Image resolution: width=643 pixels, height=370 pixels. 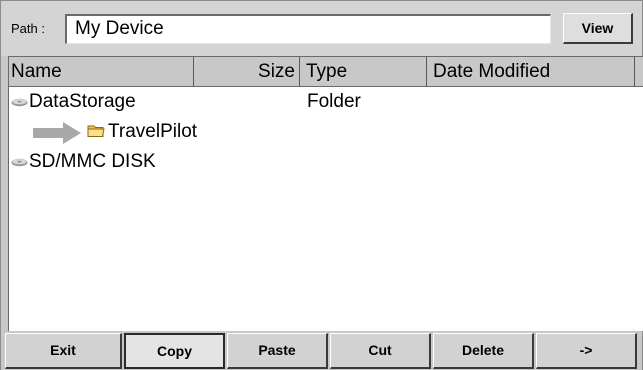 I want to click on list-item-name: TravelPilot, so click(x=153, y=131).